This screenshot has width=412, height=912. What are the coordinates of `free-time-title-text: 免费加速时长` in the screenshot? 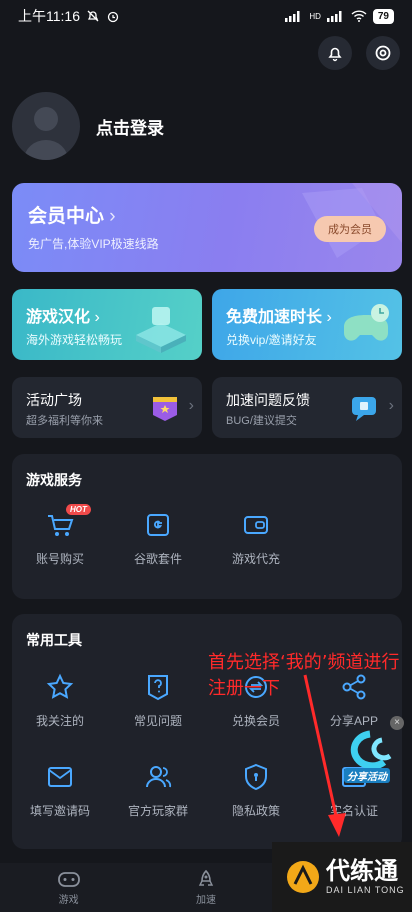 It's located at (274, 317).